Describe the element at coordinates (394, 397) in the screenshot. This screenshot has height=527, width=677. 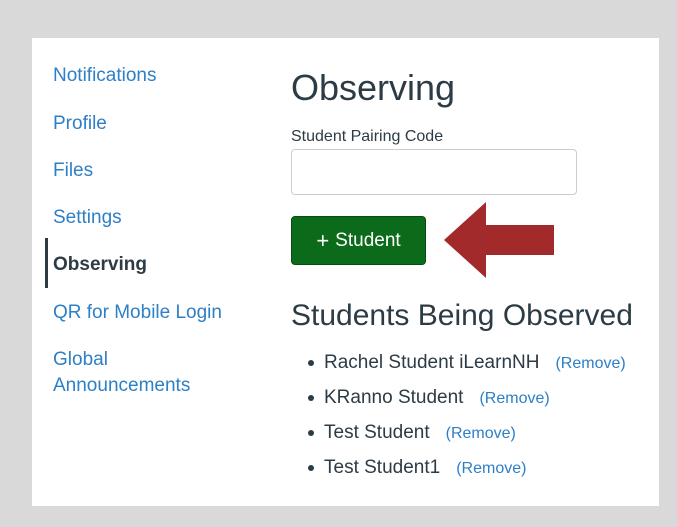
I see `student-name: KRanno Student` at that location.